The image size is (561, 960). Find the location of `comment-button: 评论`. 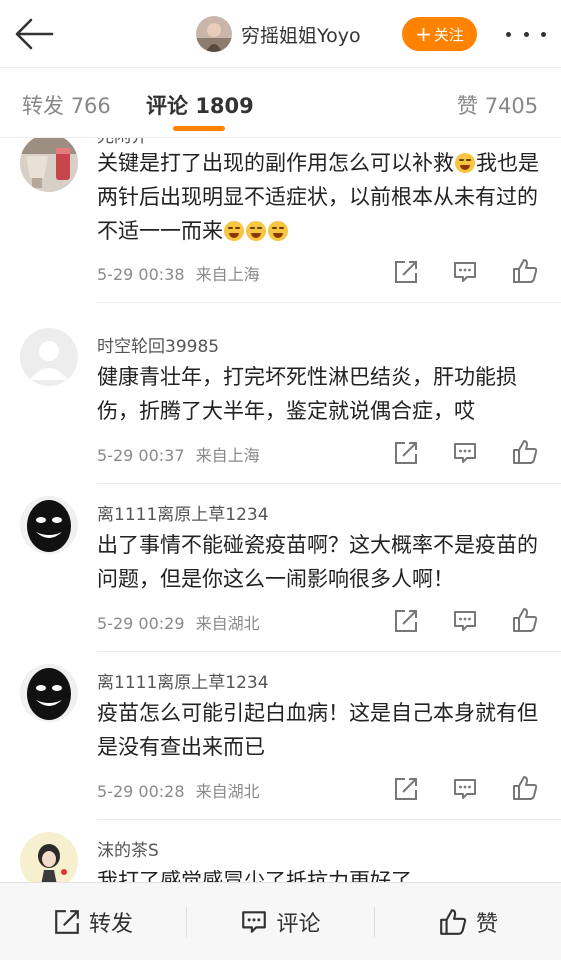

comment-button: 评论 is located at coordinates (280, 921).